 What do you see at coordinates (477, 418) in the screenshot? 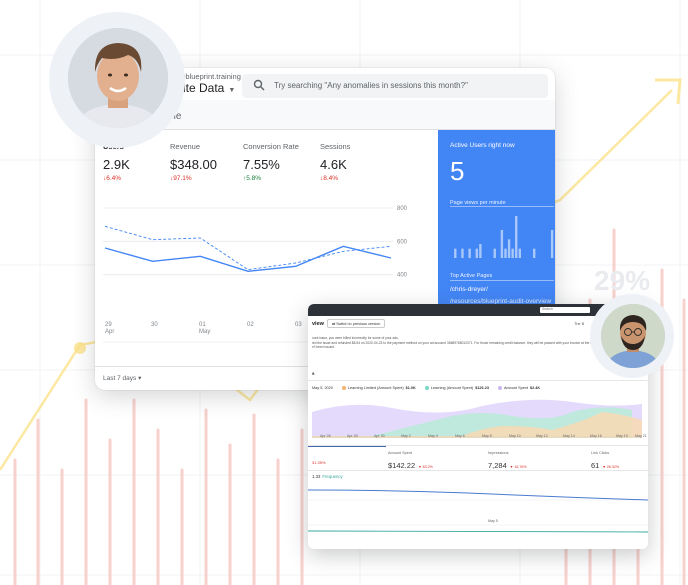
I see `spend-area-chart` at bounding box center [477, 418].